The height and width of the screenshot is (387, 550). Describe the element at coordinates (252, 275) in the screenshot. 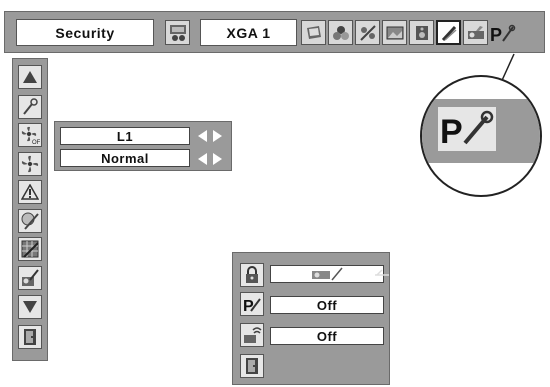

I see `lock-icon` at that location.